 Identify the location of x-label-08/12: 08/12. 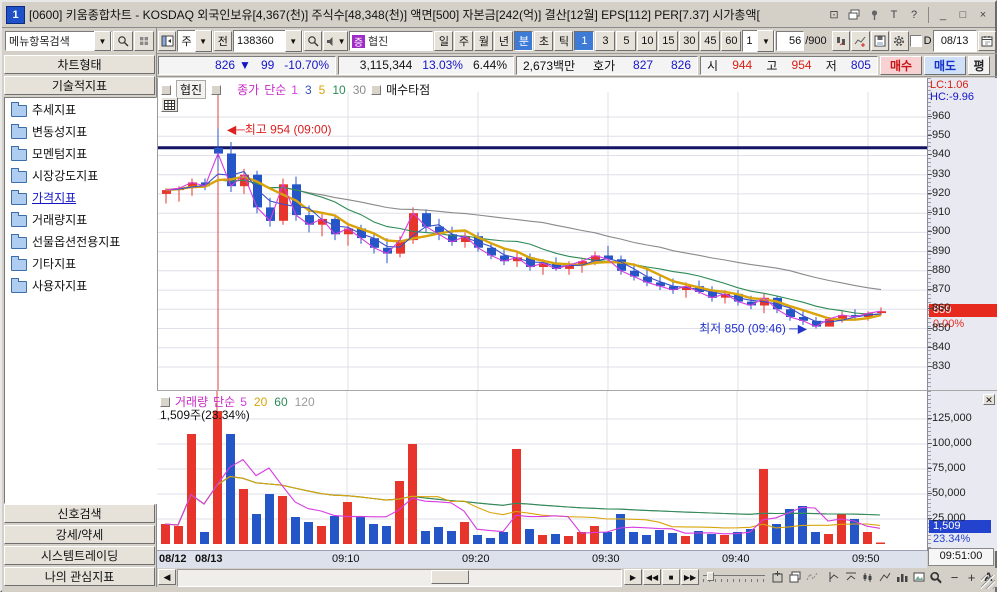
(173, 559).